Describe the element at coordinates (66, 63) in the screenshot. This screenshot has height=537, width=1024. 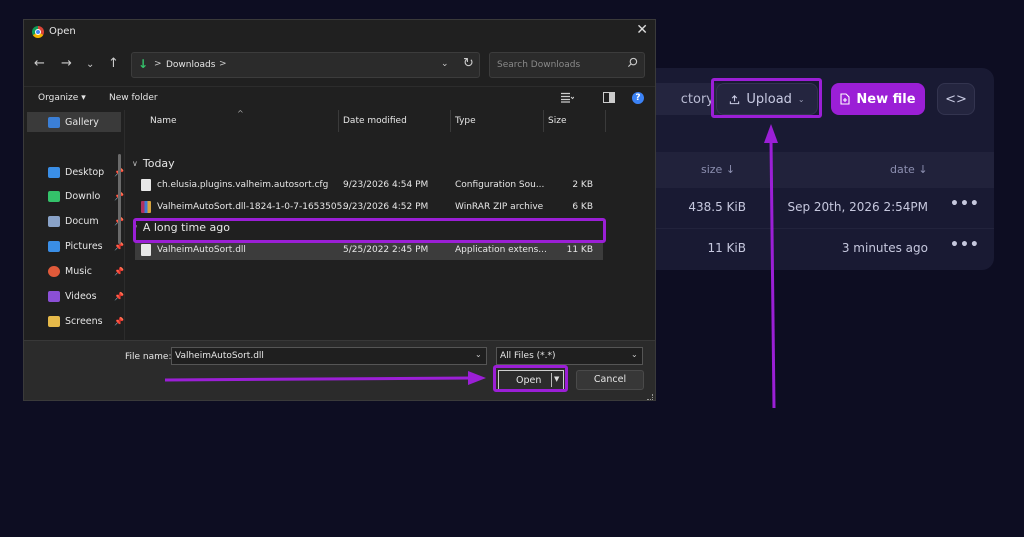
I see `forward-arrow-icon: →` at that location.